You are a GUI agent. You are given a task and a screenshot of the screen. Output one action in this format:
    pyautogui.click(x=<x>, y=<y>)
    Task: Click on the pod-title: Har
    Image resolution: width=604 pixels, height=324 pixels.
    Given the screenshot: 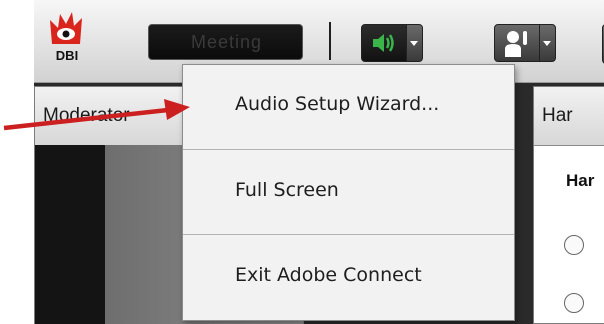 What is the action you would take?
    pyautogui.click(x=557, y=115)
    